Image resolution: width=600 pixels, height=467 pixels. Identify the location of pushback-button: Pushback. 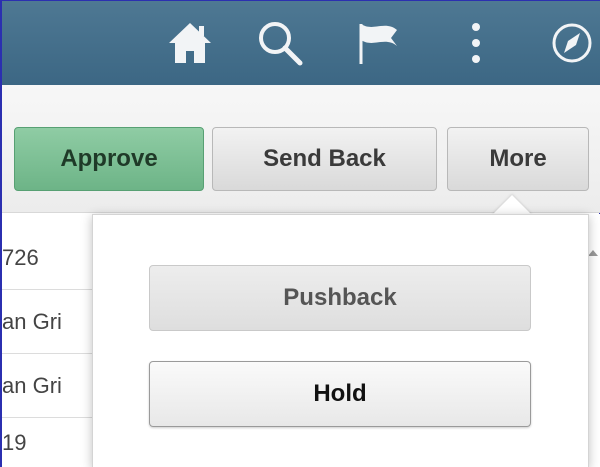
(340, 298).